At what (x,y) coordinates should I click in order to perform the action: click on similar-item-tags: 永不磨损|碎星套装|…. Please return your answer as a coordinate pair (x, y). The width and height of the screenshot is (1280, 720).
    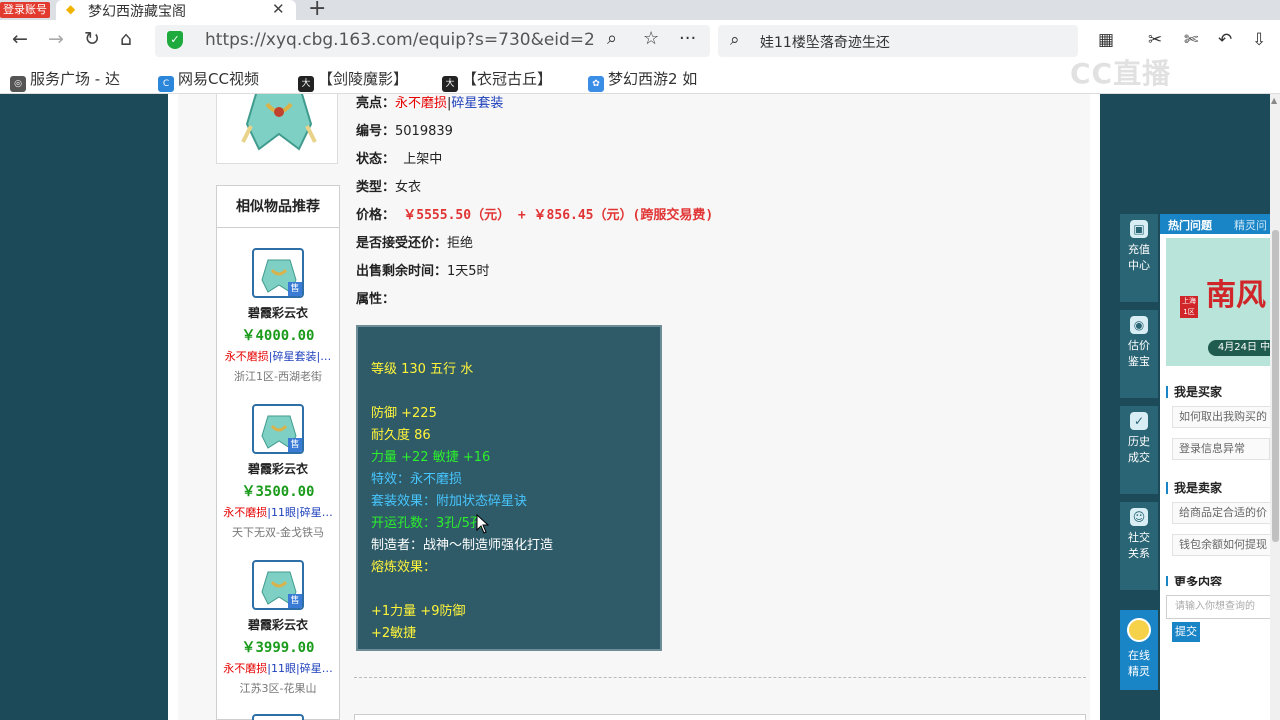
    Looking at the image, I should click on (278, 356).